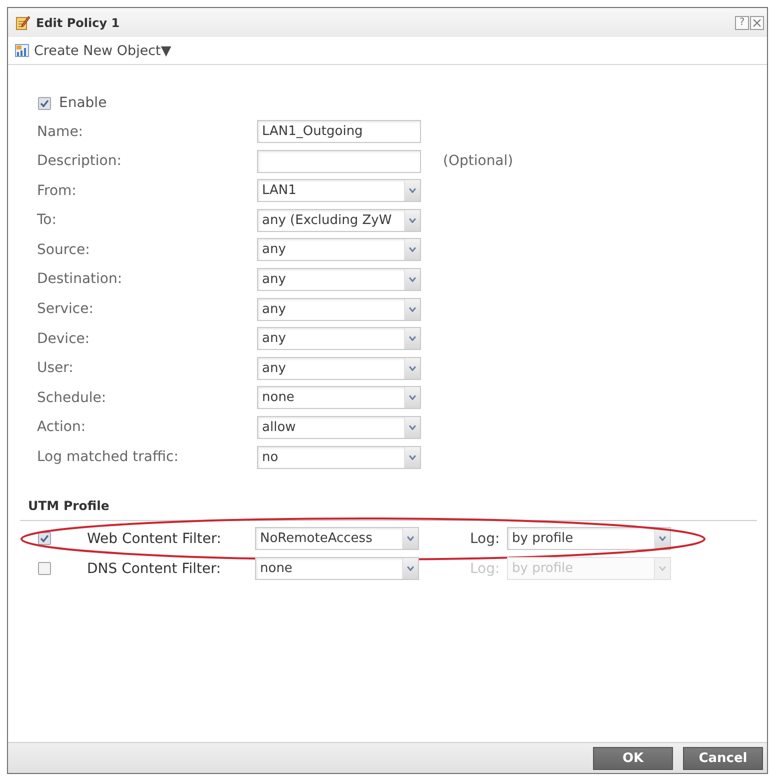 The width and height of the screenshot is (770, 776). What do you see at coordinates (154, 568) in the screenshot?
I see `field-label: DNS Content Filter:` at bounding box center [154, 568].